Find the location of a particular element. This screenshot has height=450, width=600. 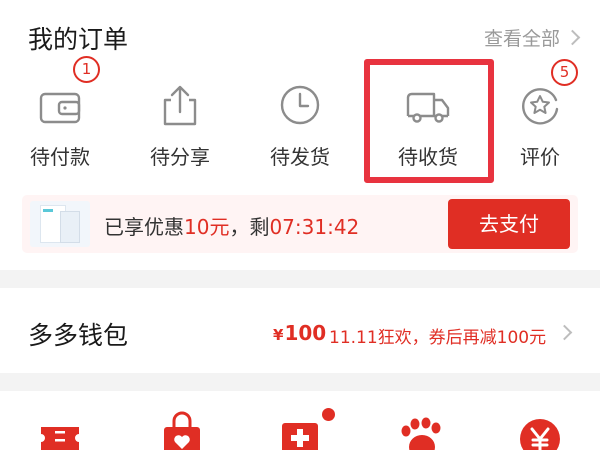

clock-icon is located at coordinates (300, 105).